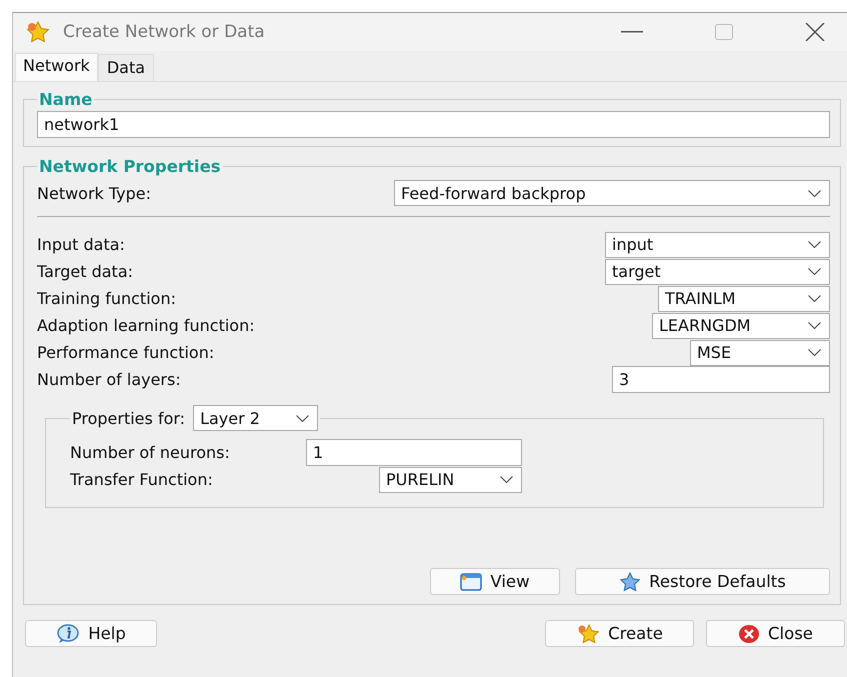 Image resolution: width=847 pixels, height=677 pixels. What do you see at coordinates (65, 99) in the screenshot?
I see `group-legend: Name` at bounding box center [65, 99].